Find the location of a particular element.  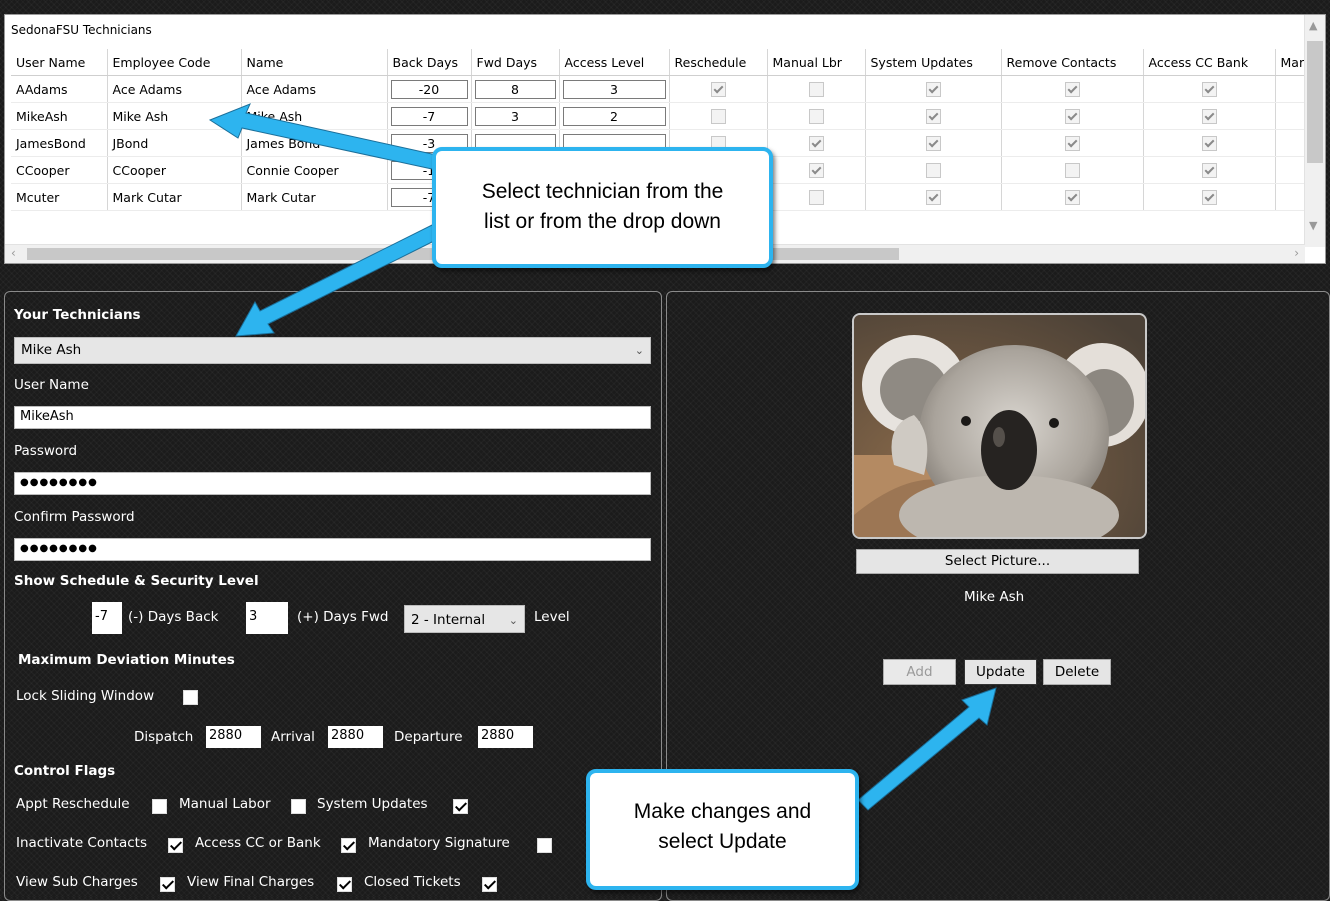

control-flags-label: Control Flags is located at coordinates (65, 771).